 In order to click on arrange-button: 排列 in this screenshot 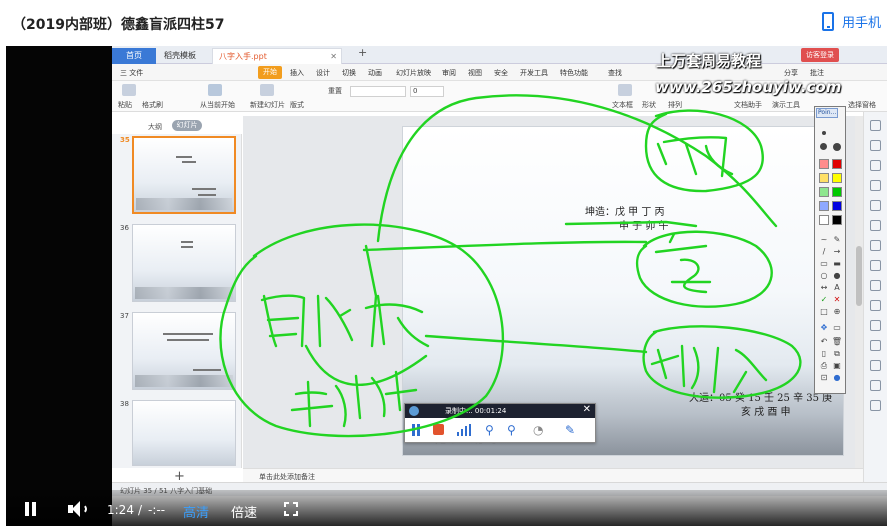, I will do `click(675, 105)`.